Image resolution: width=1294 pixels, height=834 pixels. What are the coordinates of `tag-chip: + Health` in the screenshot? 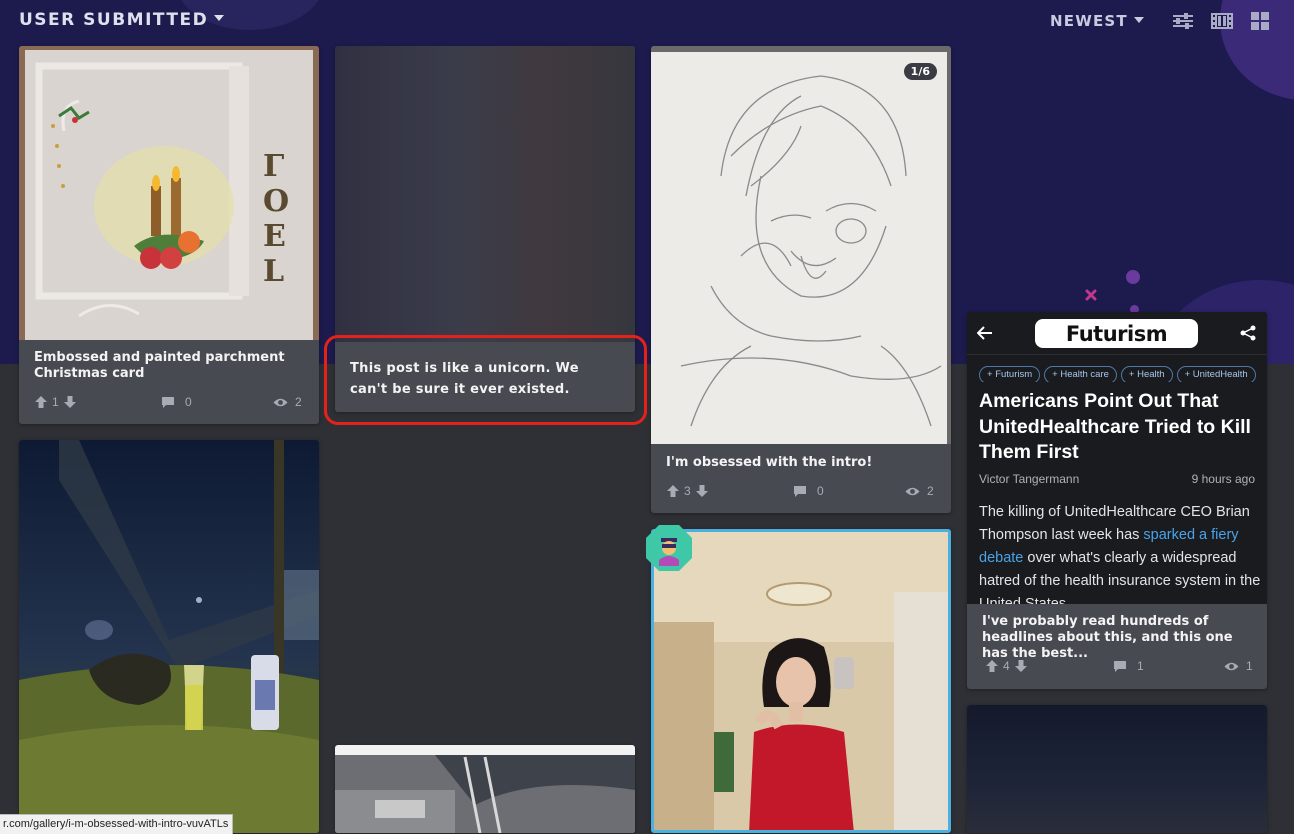 It's located at (1146, 374).